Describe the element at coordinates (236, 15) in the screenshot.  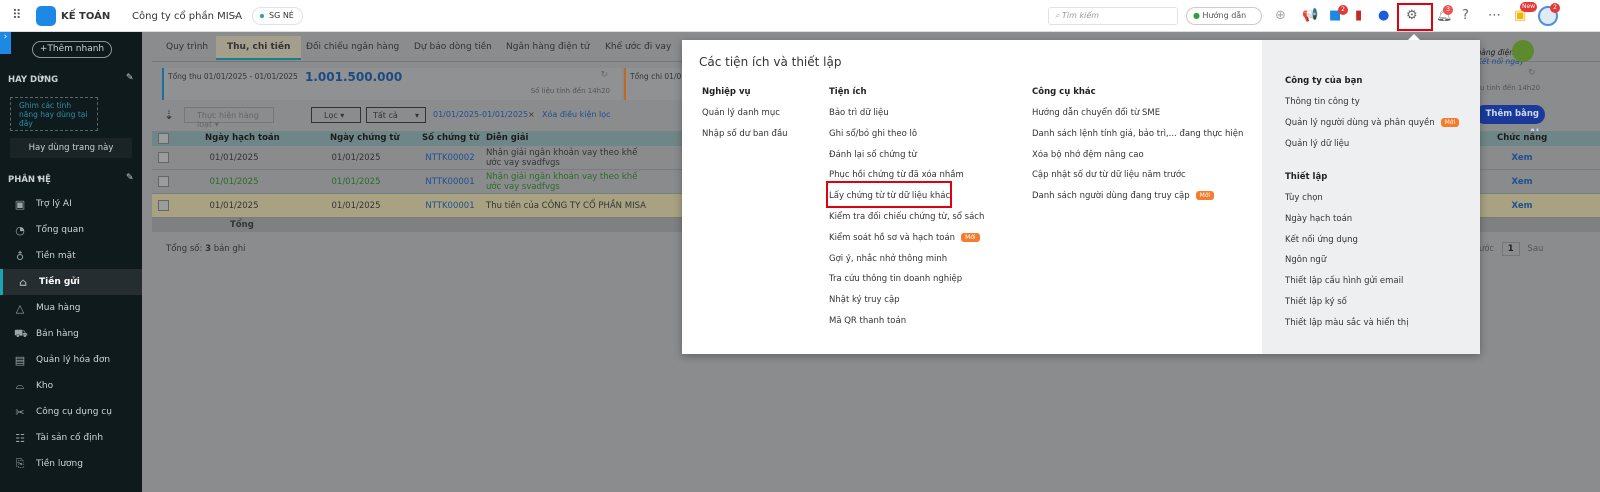
I see `chevron-down-icon: ⌄` at that location.